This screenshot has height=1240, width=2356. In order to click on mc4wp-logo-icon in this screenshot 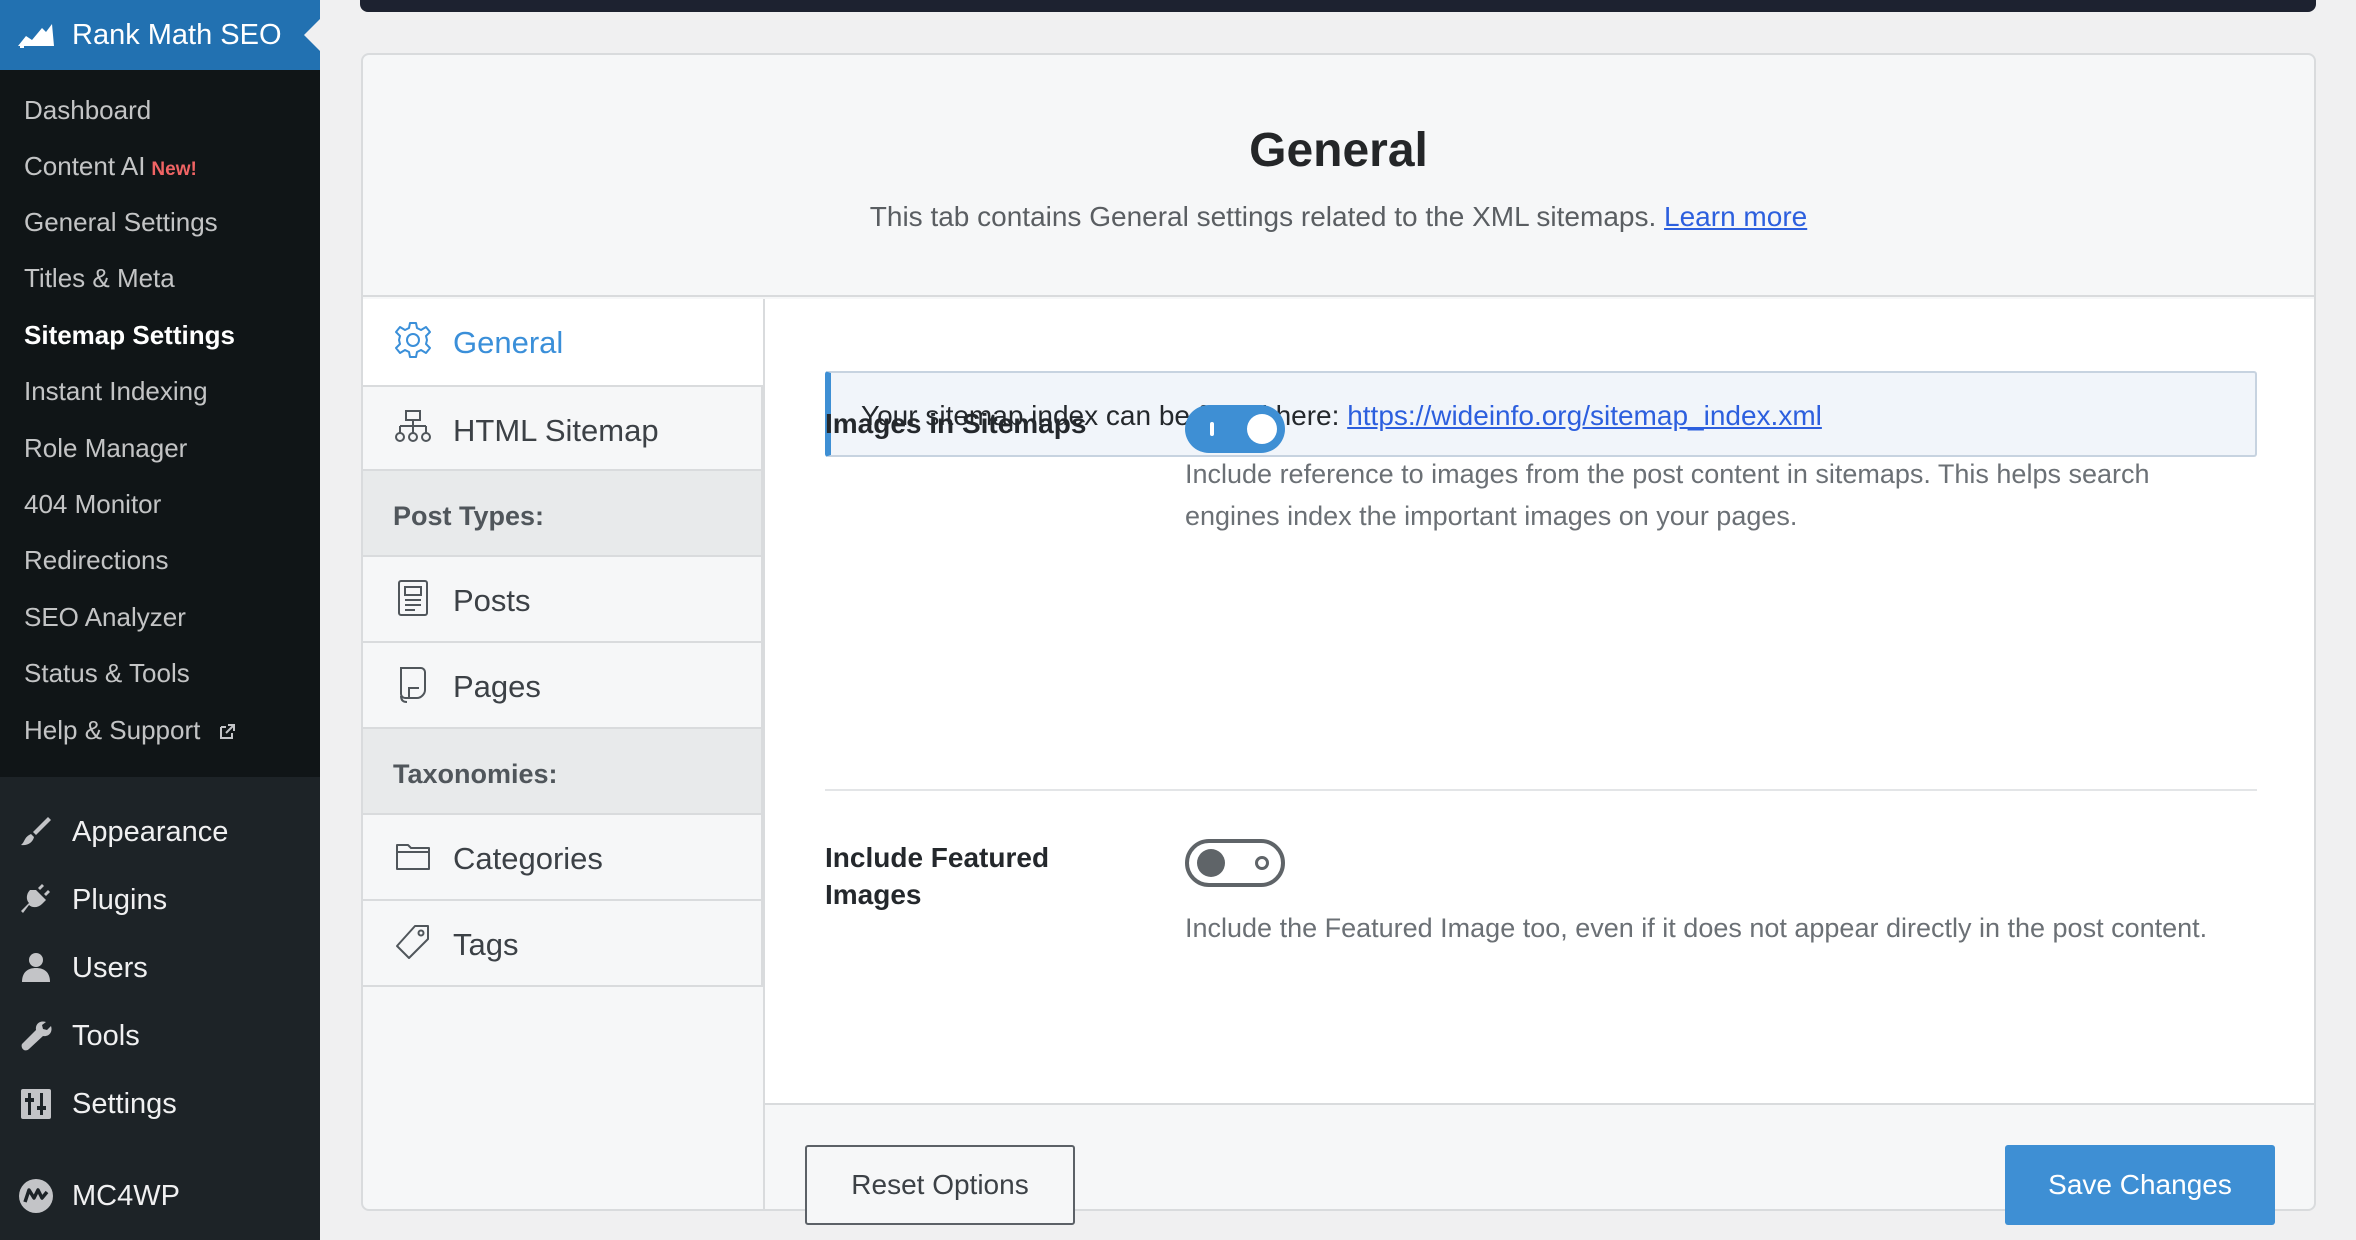, I will do `click(36, 1196)`.